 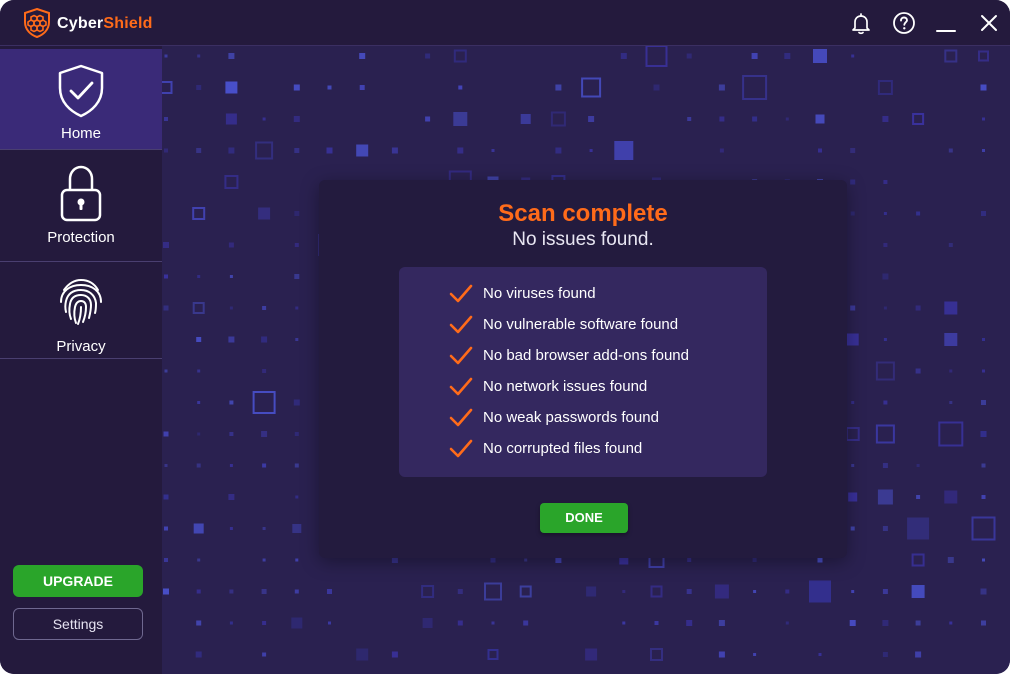 I want to click on upgrade-button: UPGRADE, so click(x=78, y=581).